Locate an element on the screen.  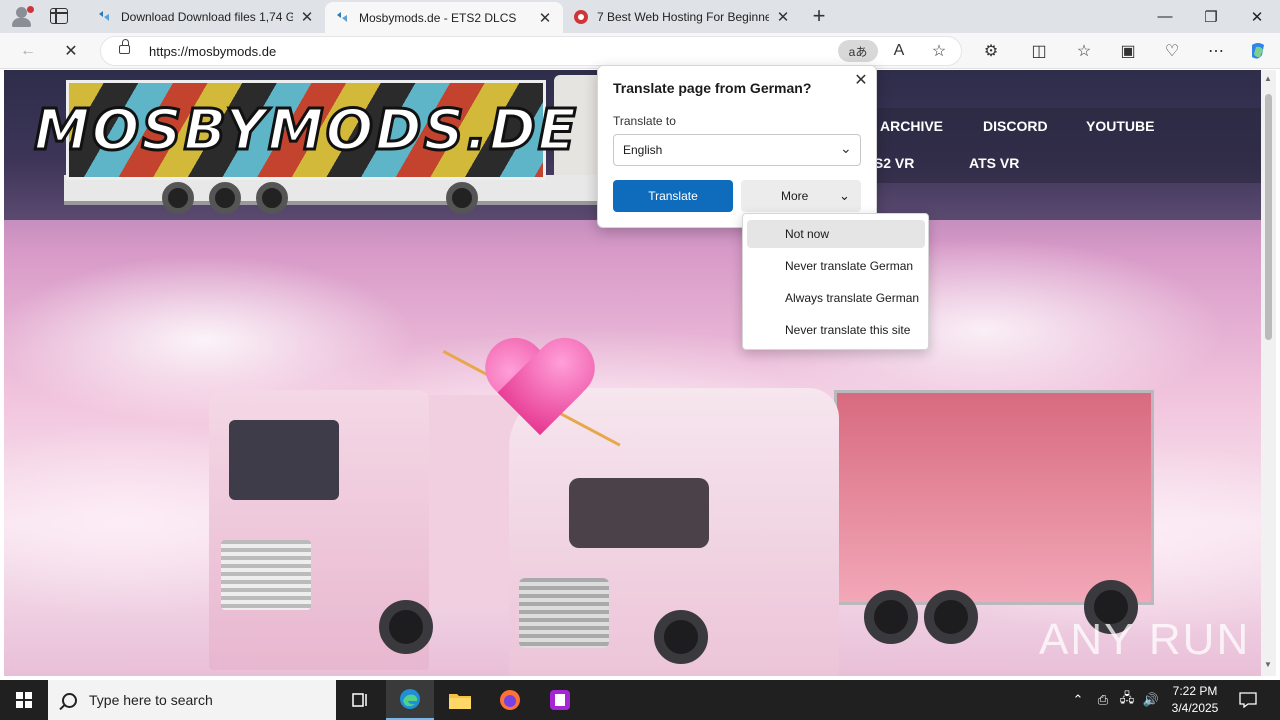
tab-mosbymods: Mosbymods.de - ETS2 DLCS ✕ is located at coordinates (444, 17).